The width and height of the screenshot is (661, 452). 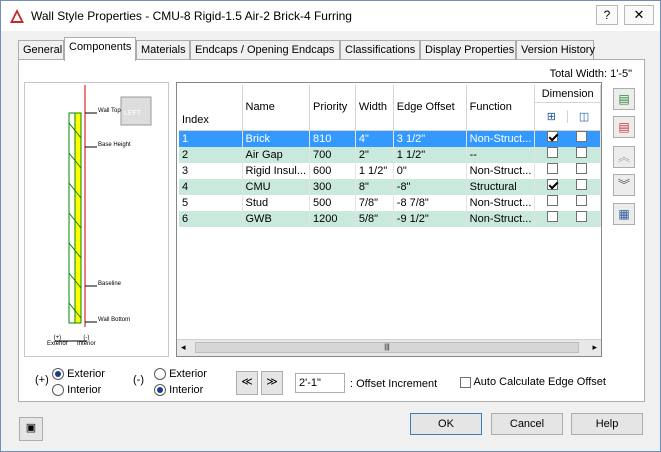 What do you see at coordinates (76, 390) in the screenshot?
I see `plus-interior-option: Interior` at bounding box center [76, 390].